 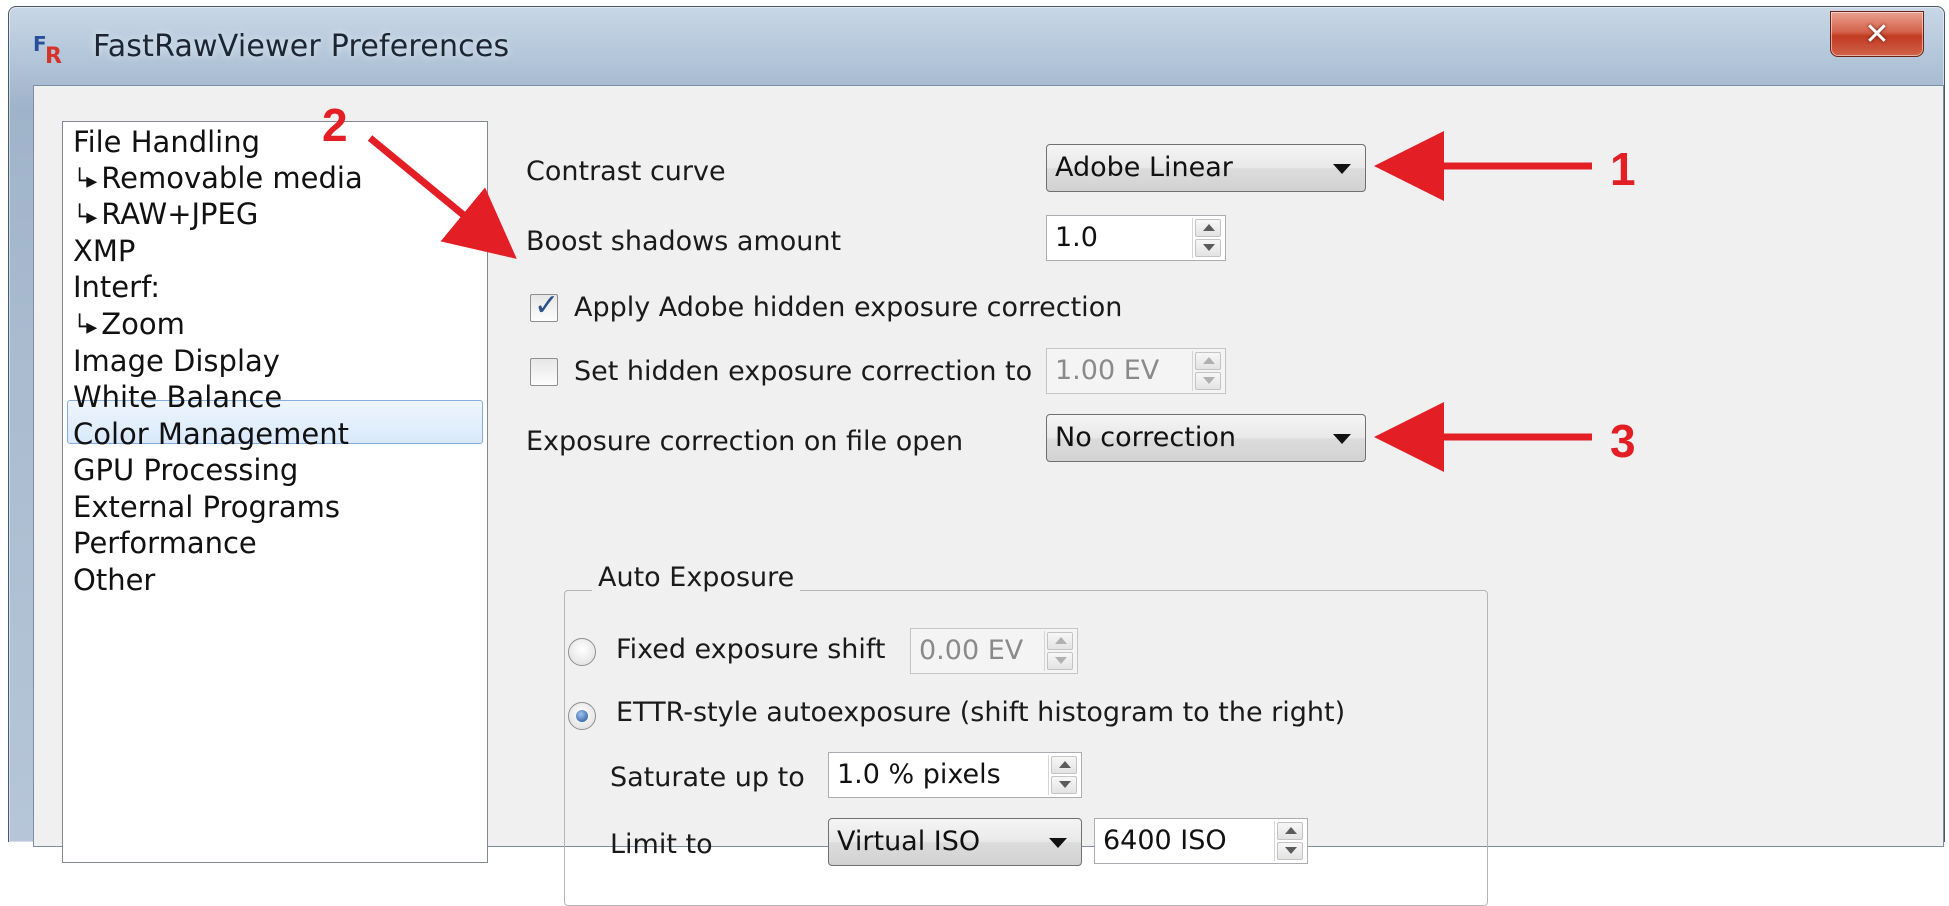 What do you see at coordinates (751, 649) in the screenshot?
I see `fixed-exposure-label: Fixed exposure shift` at bounding box center [751, 649].